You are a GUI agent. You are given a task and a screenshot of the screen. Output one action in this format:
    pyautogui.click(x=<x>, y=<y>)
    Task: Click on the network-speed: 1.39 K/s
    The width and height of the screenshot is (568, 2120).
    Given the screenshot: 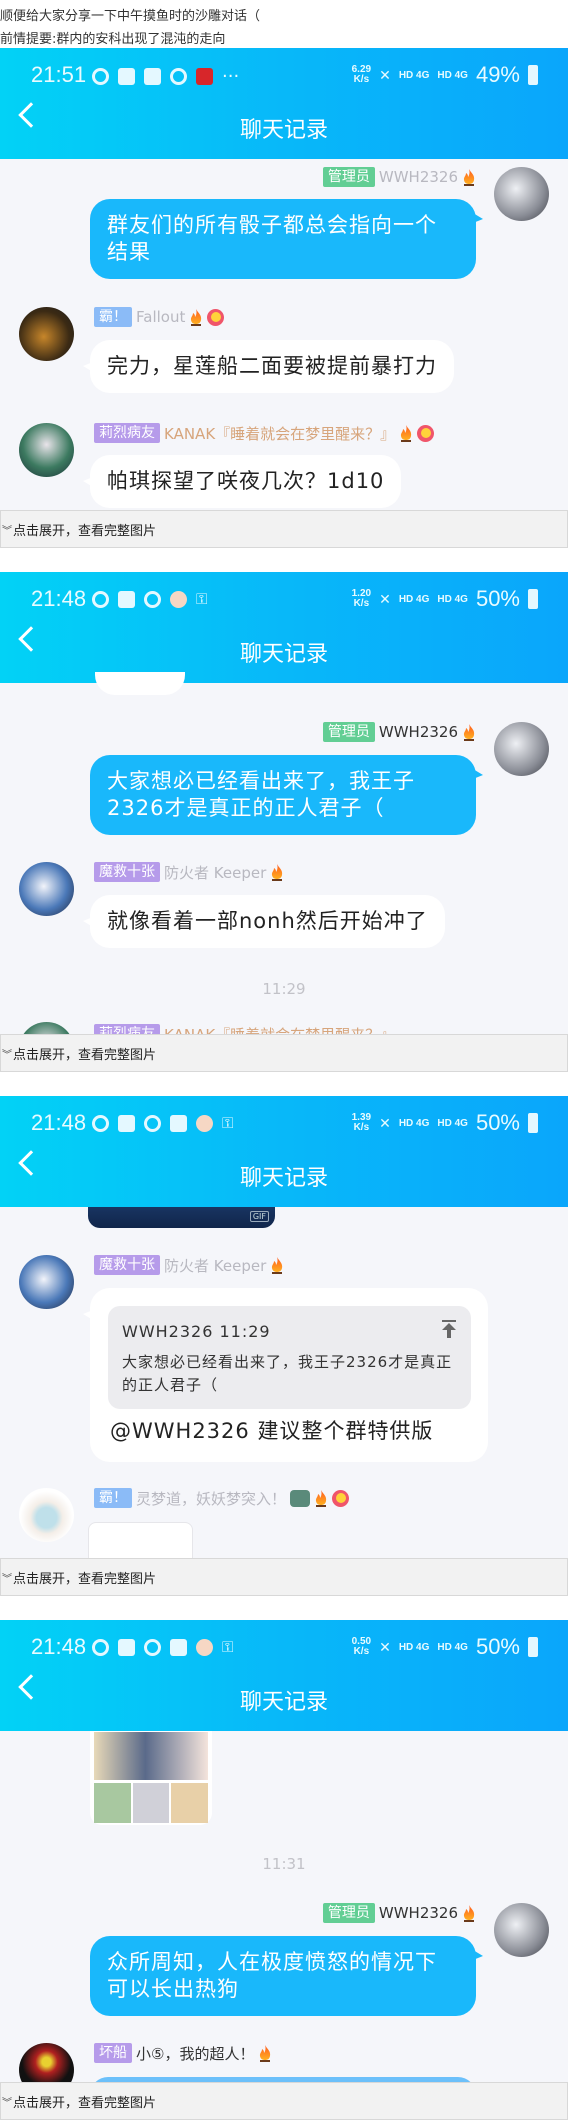 What is the action you would take?
    pyautogui.click(x=361, y=1123)
    